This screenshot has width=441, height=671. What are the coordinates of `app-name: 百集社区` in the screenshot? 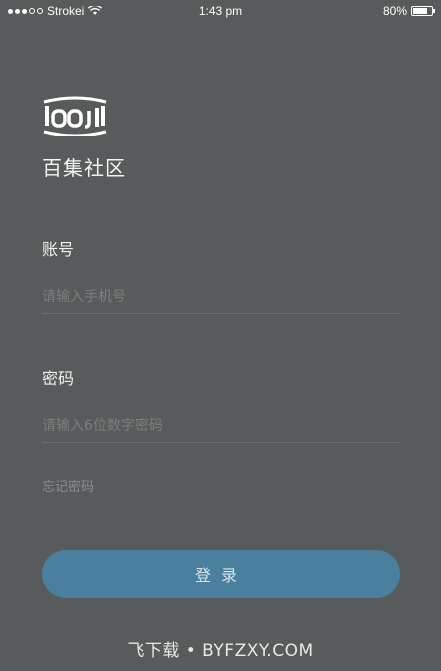 It's located at (84, 168).